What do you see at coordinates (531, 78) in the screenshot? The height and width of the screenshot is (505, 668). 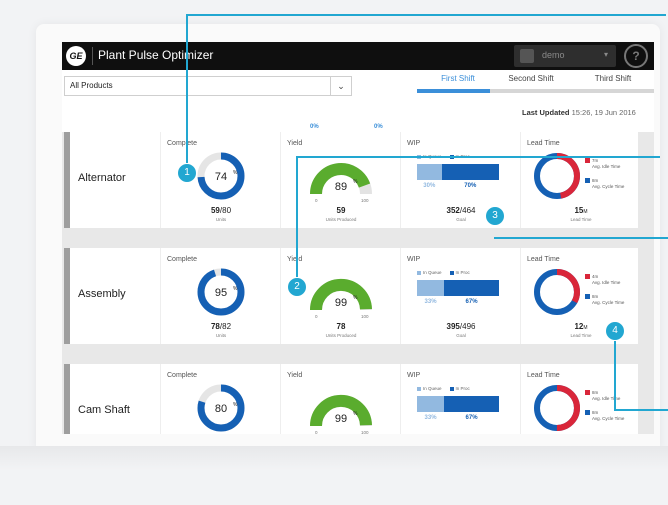 I see `tab-label: Second Shift` at bounding box center [531, 78].